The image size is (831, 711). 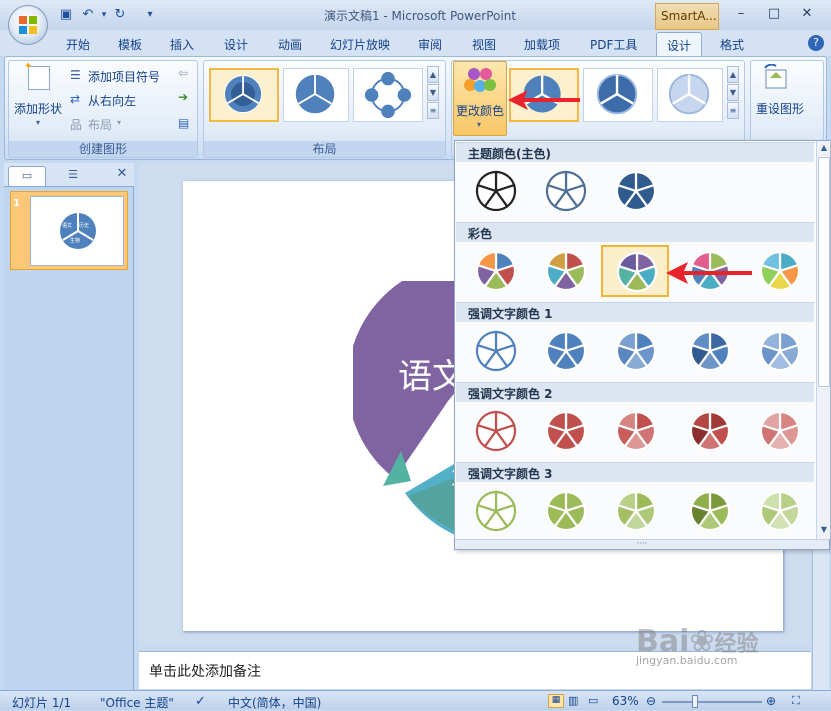 What do you see at coordinates (556, 701) in the screenshot?
I see `normal-view-icon: ▦` at bounding box center [556, 701].